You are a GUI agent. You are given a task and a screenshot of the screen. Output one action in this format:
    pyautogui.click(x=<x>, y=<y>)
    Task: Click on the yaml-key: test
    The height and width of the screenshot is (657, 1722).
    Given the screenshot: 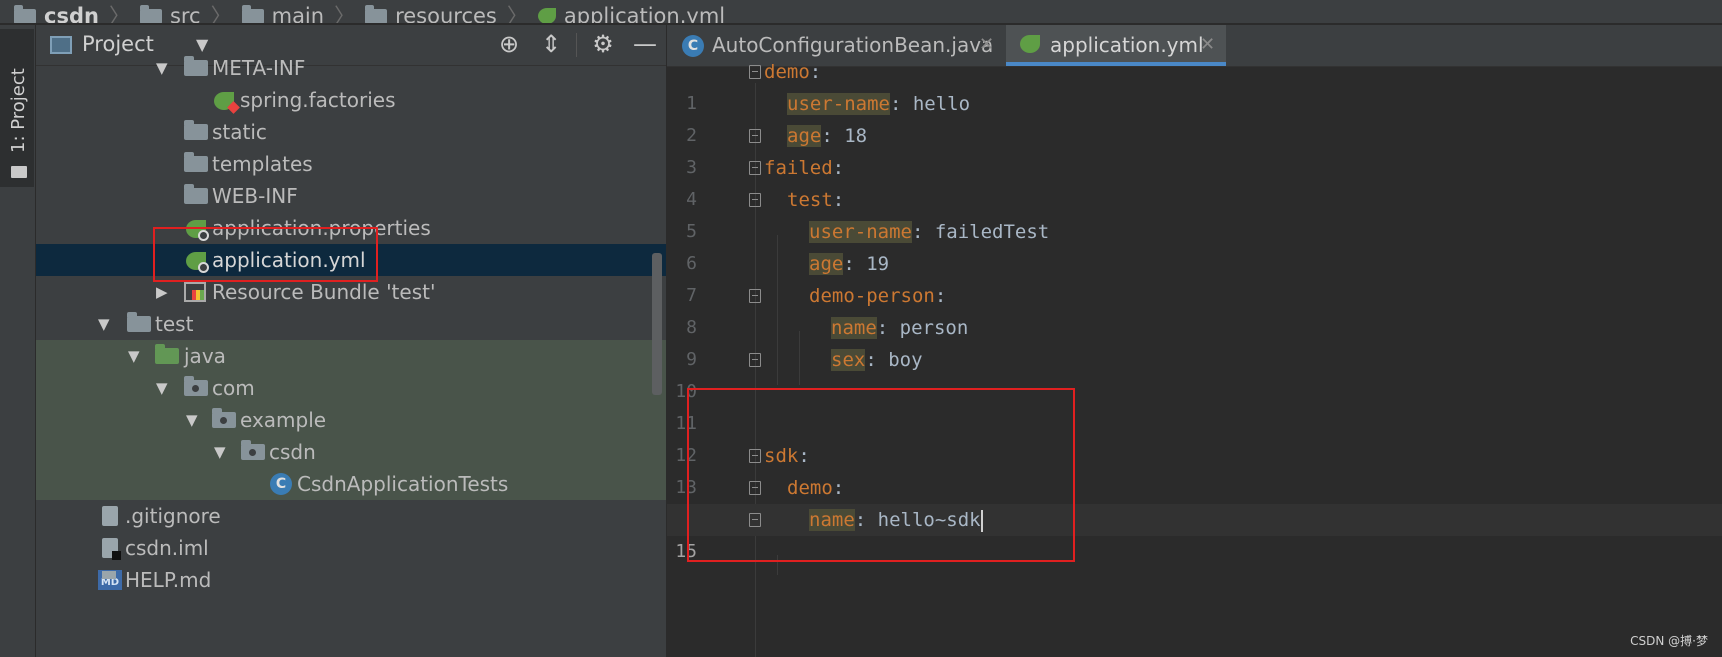 What is the action you would take?
    pyautogui.click(x=810, y=200)
    